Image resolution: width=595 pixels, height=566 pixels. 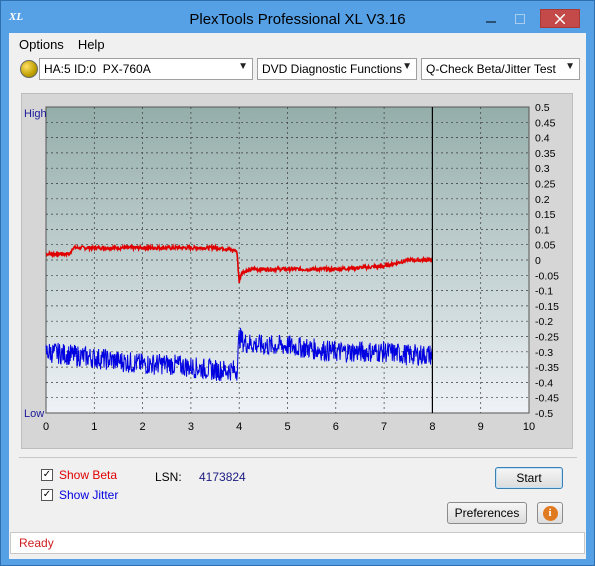 I want to click on lsn-value: 4173824, so click(x=222, y=477).